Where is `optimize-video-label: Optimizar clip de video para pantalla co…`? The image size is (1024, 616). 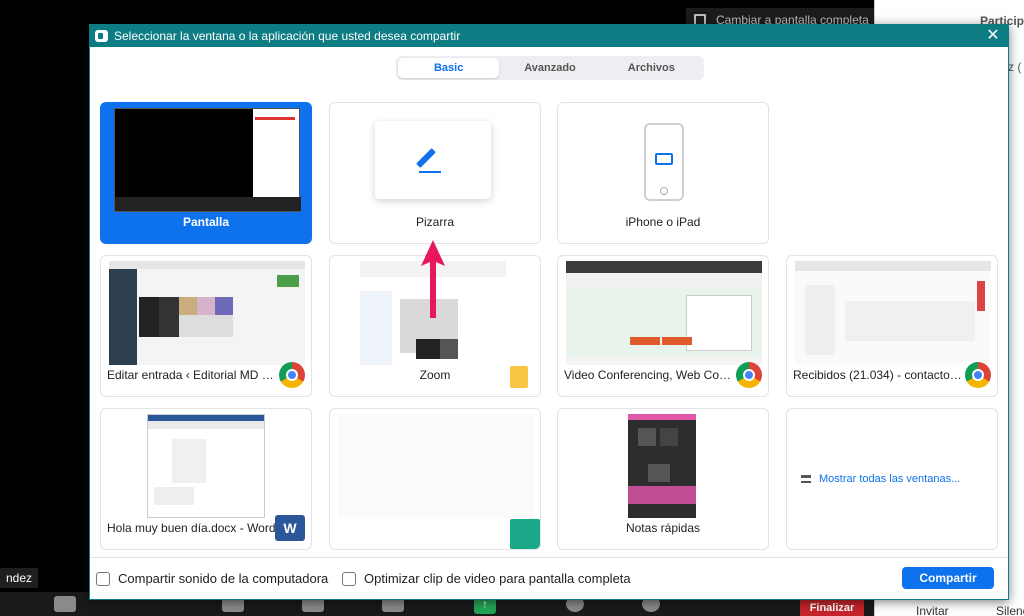 optimize-video-label: Optimizar clip de video para pantalla co… is located at coordinates (497, 578).